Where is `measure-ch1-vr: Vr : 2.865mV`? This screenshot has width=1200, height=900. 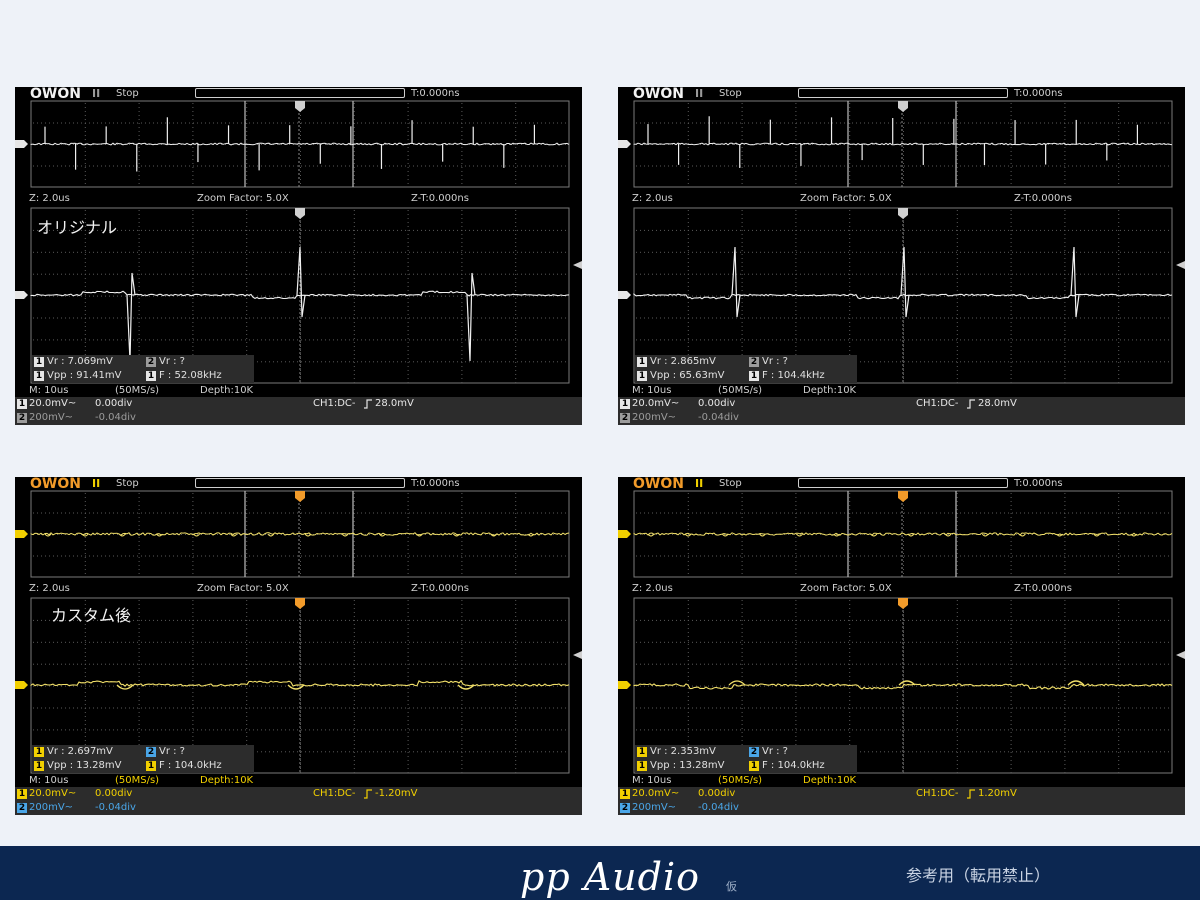
measure-ch1-vr: Vr : 2.865mV is located at coordinates (683, 361).